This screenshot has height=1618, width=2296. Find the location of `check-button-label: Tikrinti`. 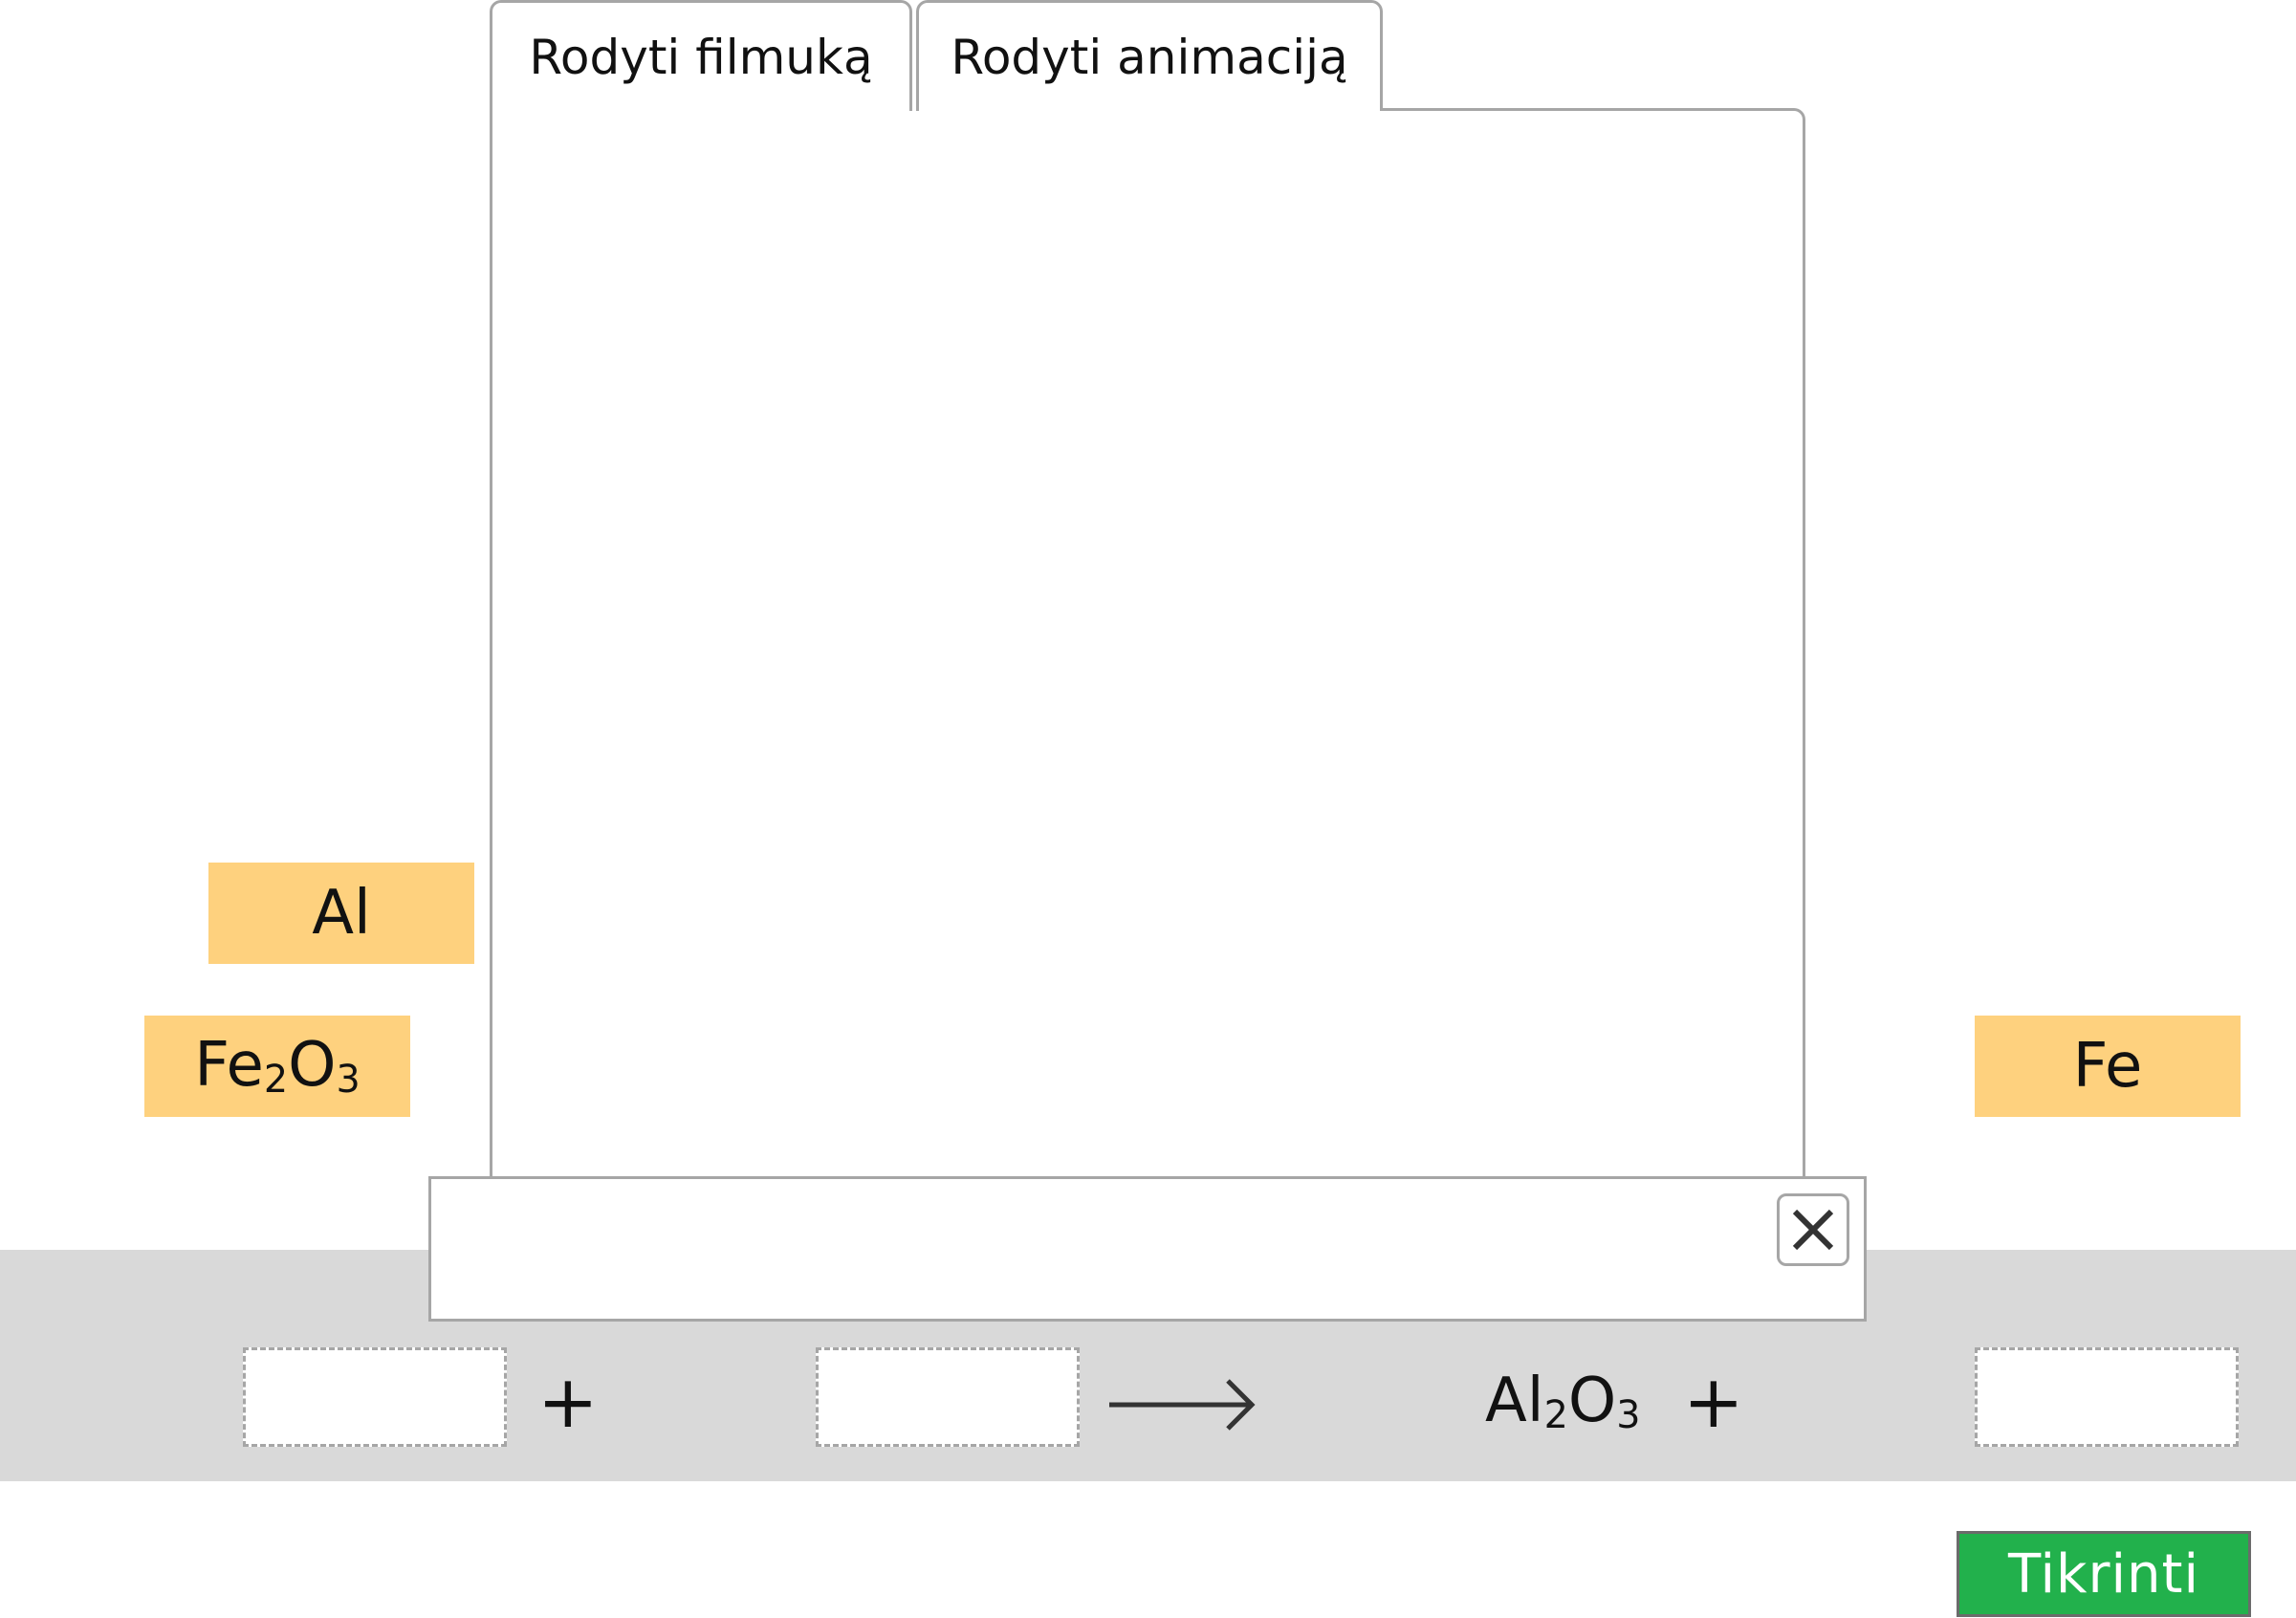

check-button-label: Tikrinti is located at coordinates (2103, 1574).